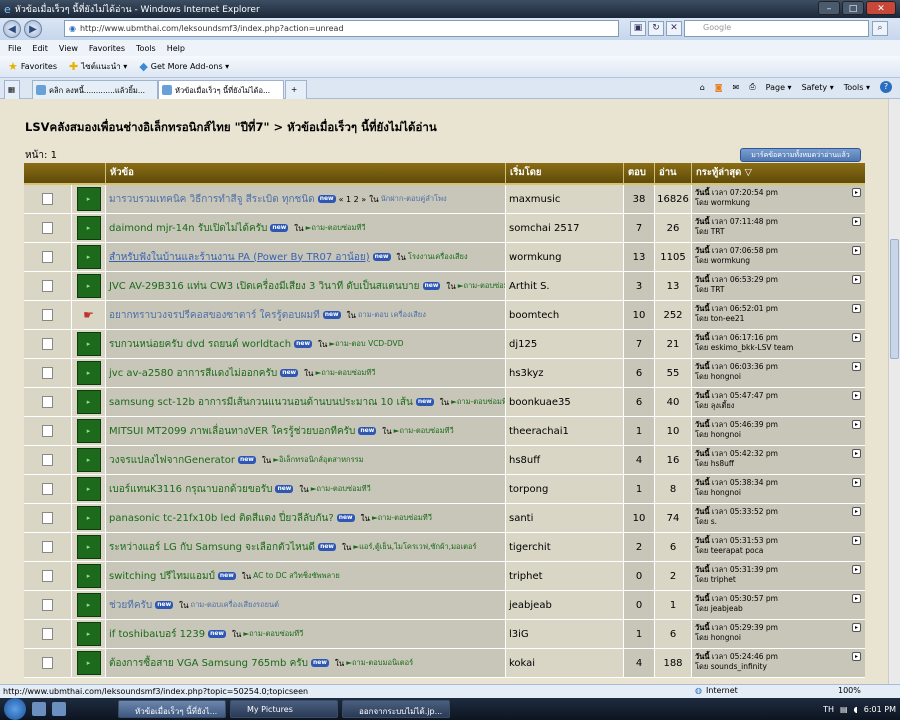  What do you see at coordinates (529, 286) in the screenshot?
I see `starter-link: Arthit S.` at bounding box center [529, 286].